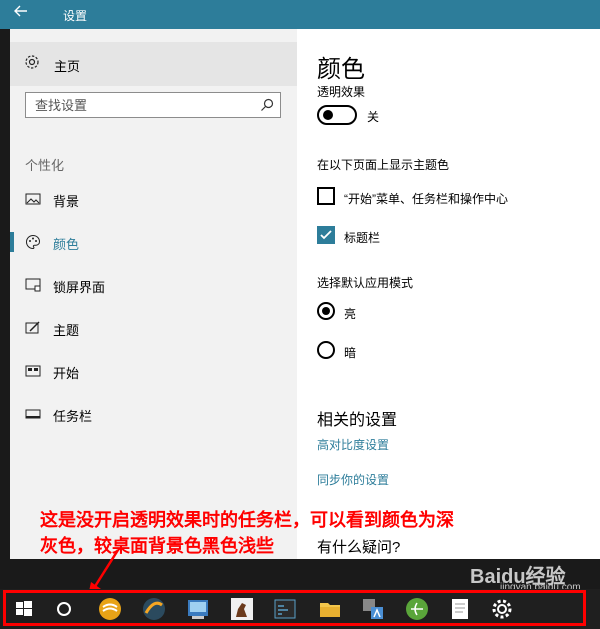  Describe the element at coordinates (33, 414) in the screenshot. I see `taskbar-icon` at that location.